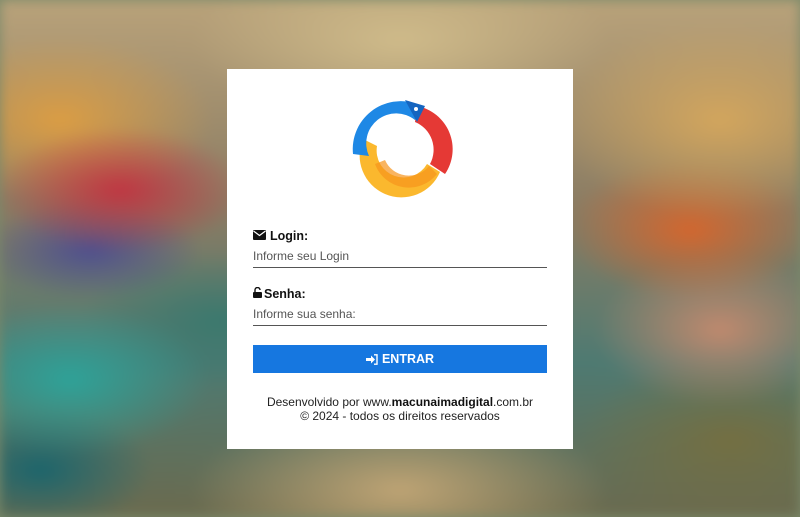  Describe the element at coordinates (442, 402) in the screenshot. I see `footer-site-name: macunaimadigital` at that location.